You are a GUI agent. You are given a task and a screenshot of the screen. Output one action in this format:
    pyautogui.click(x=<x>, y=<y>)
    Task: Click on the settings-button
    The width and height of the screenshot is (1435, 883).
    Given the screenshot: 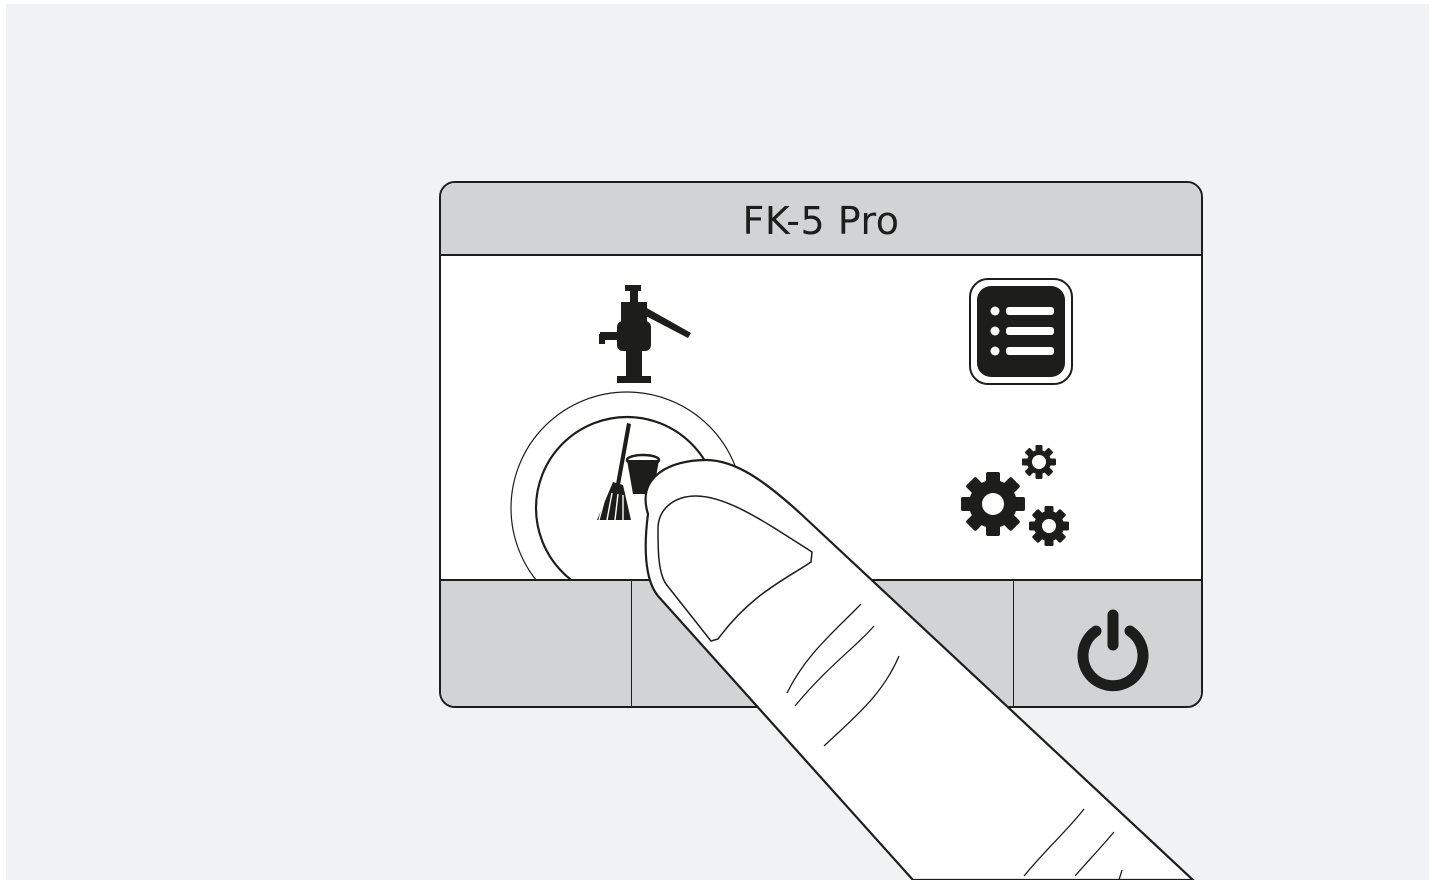 What is the action you would take?
    pyautogui.click(x=1023, y=494)
    